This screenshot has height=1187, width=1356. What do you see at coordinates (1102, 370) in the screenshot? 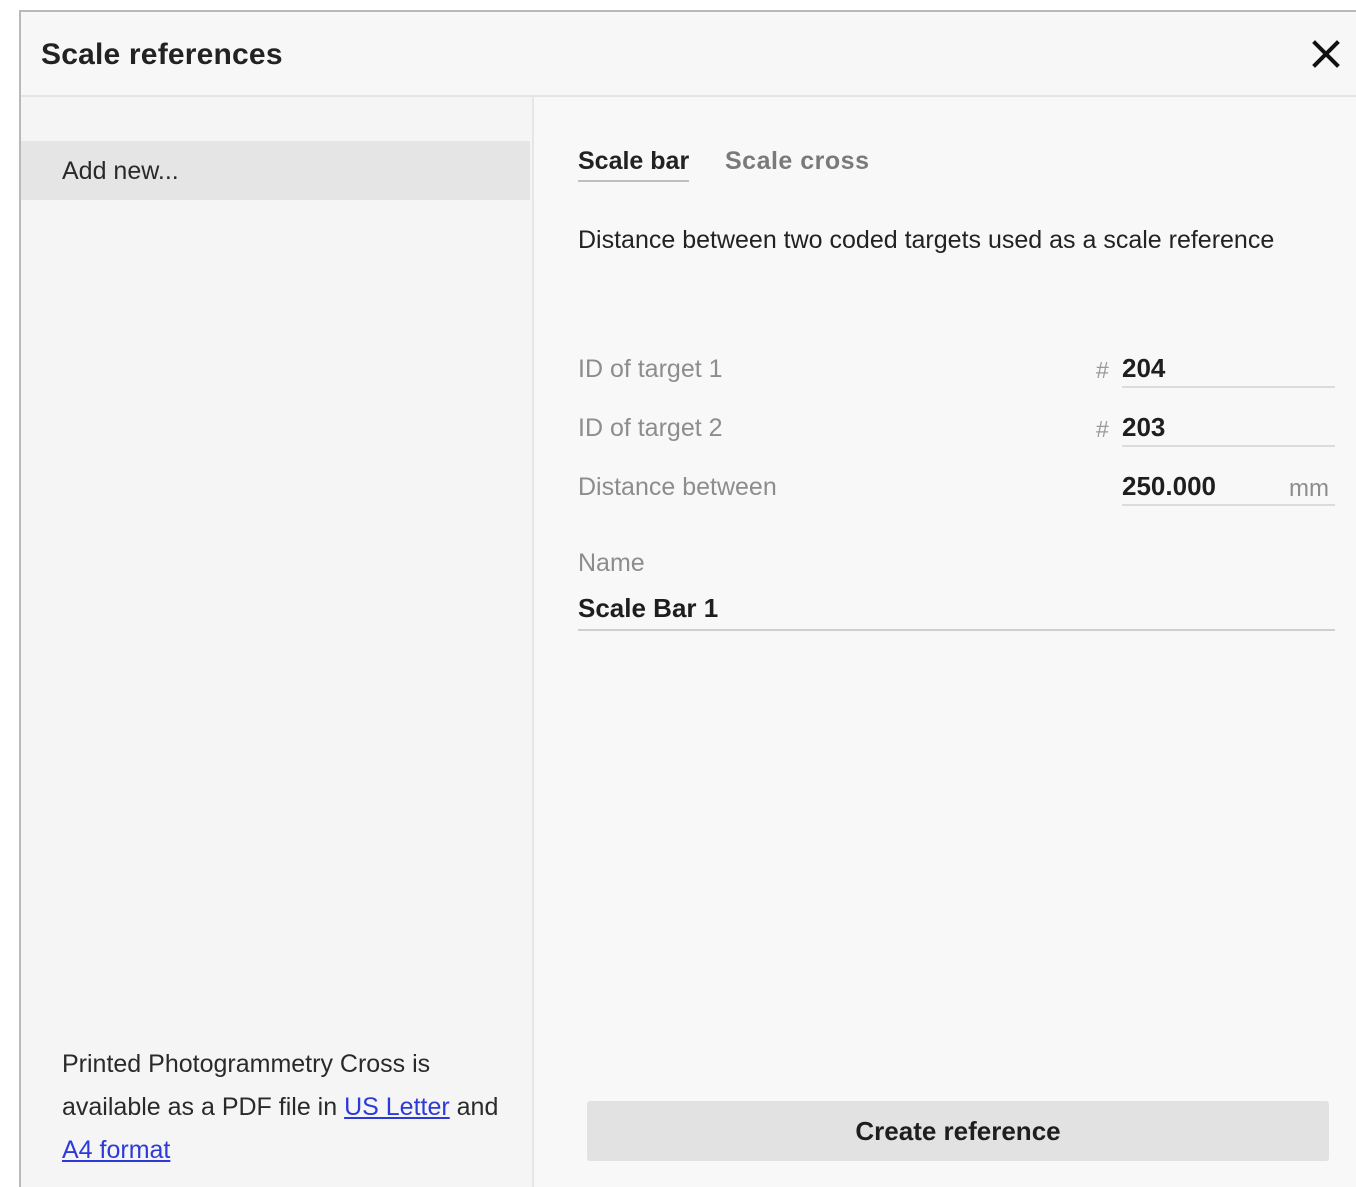
I see `target1-hash-prefix: #` at bounding box center [1102, 370].